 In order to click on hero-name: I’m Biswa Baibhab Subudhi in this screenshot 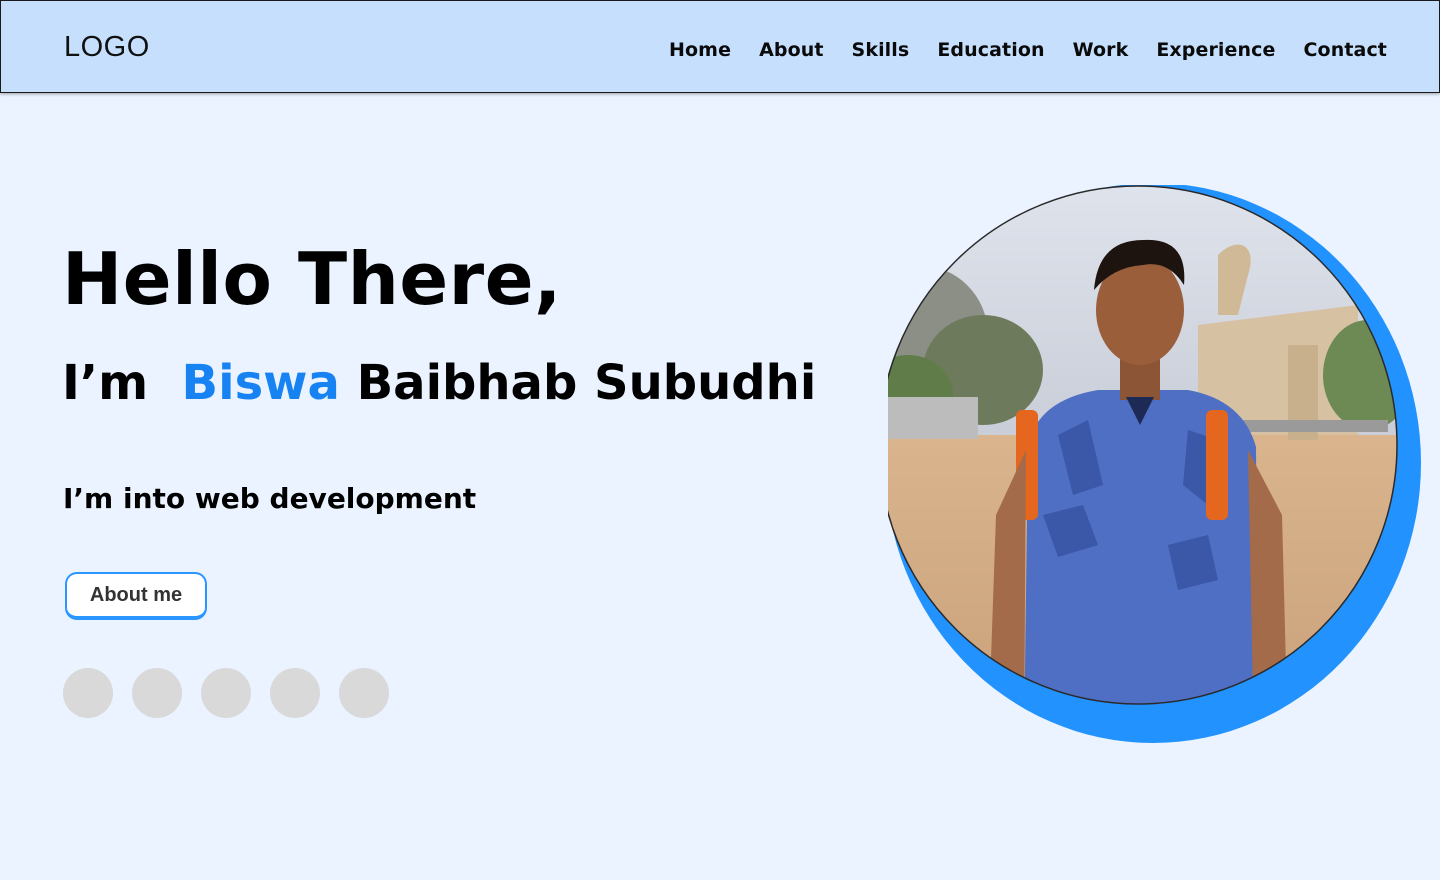, I will do `click(439, 383)`.